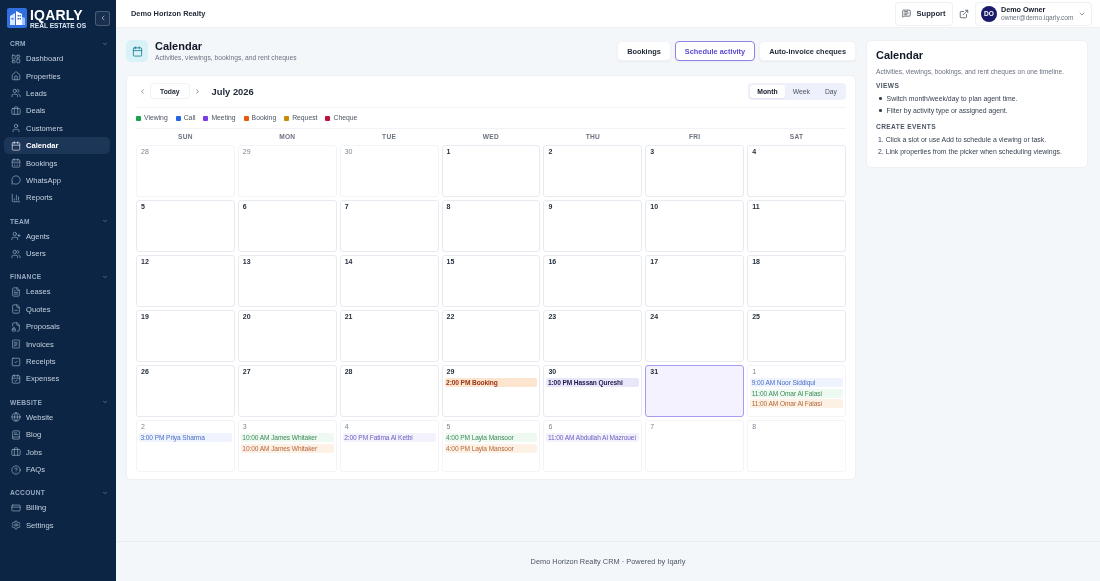 This screenshot has width=1100, height=581. Describe the element at coordinates (16, 236) in the screenshot. I see `user-plus-icon` at that location.